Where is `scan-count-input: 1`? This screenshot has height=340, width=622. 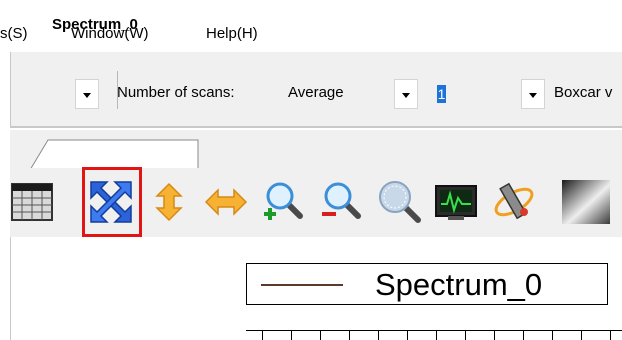
scan-count-input: 1 is located at coordinates (441, 94).